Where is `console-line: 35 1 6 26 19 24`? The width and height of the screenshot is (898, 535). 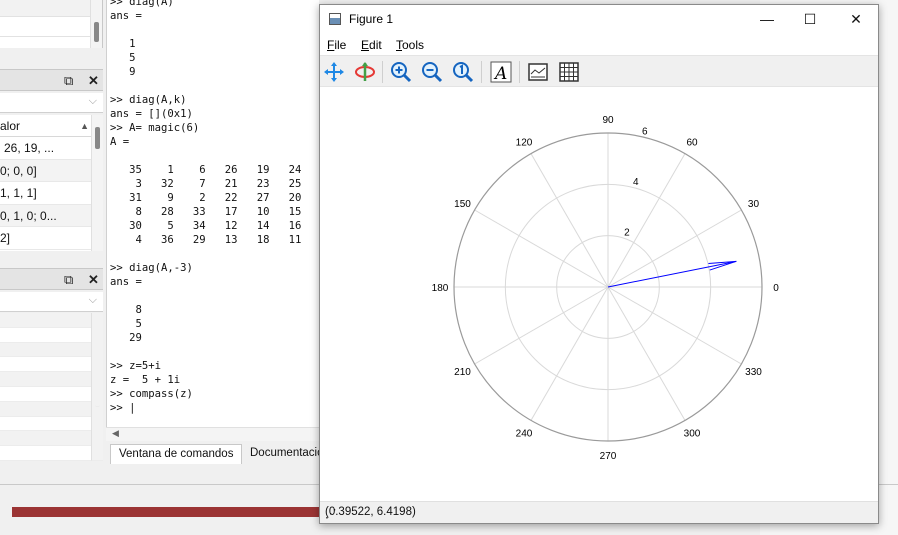
console-line: 35 1 6 26 19 24 is located at coordinates (215, 170).